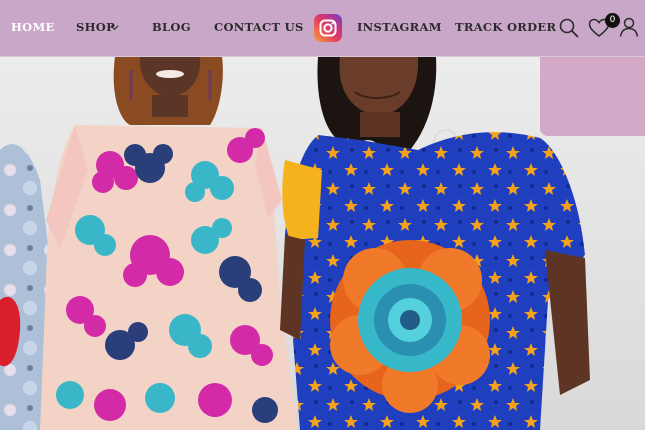  Describe the element at coordinates (629, 27) in the screenshot. I see `user-icon` at that location.